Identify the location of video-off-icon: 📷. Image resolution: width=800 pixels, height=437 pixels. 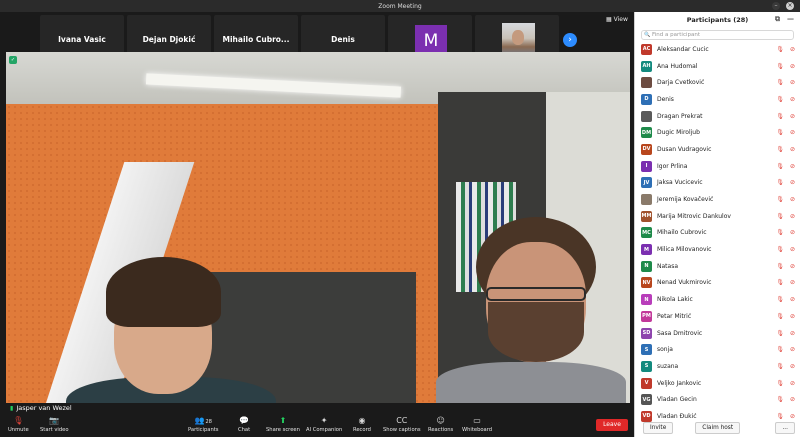
(54, 420).